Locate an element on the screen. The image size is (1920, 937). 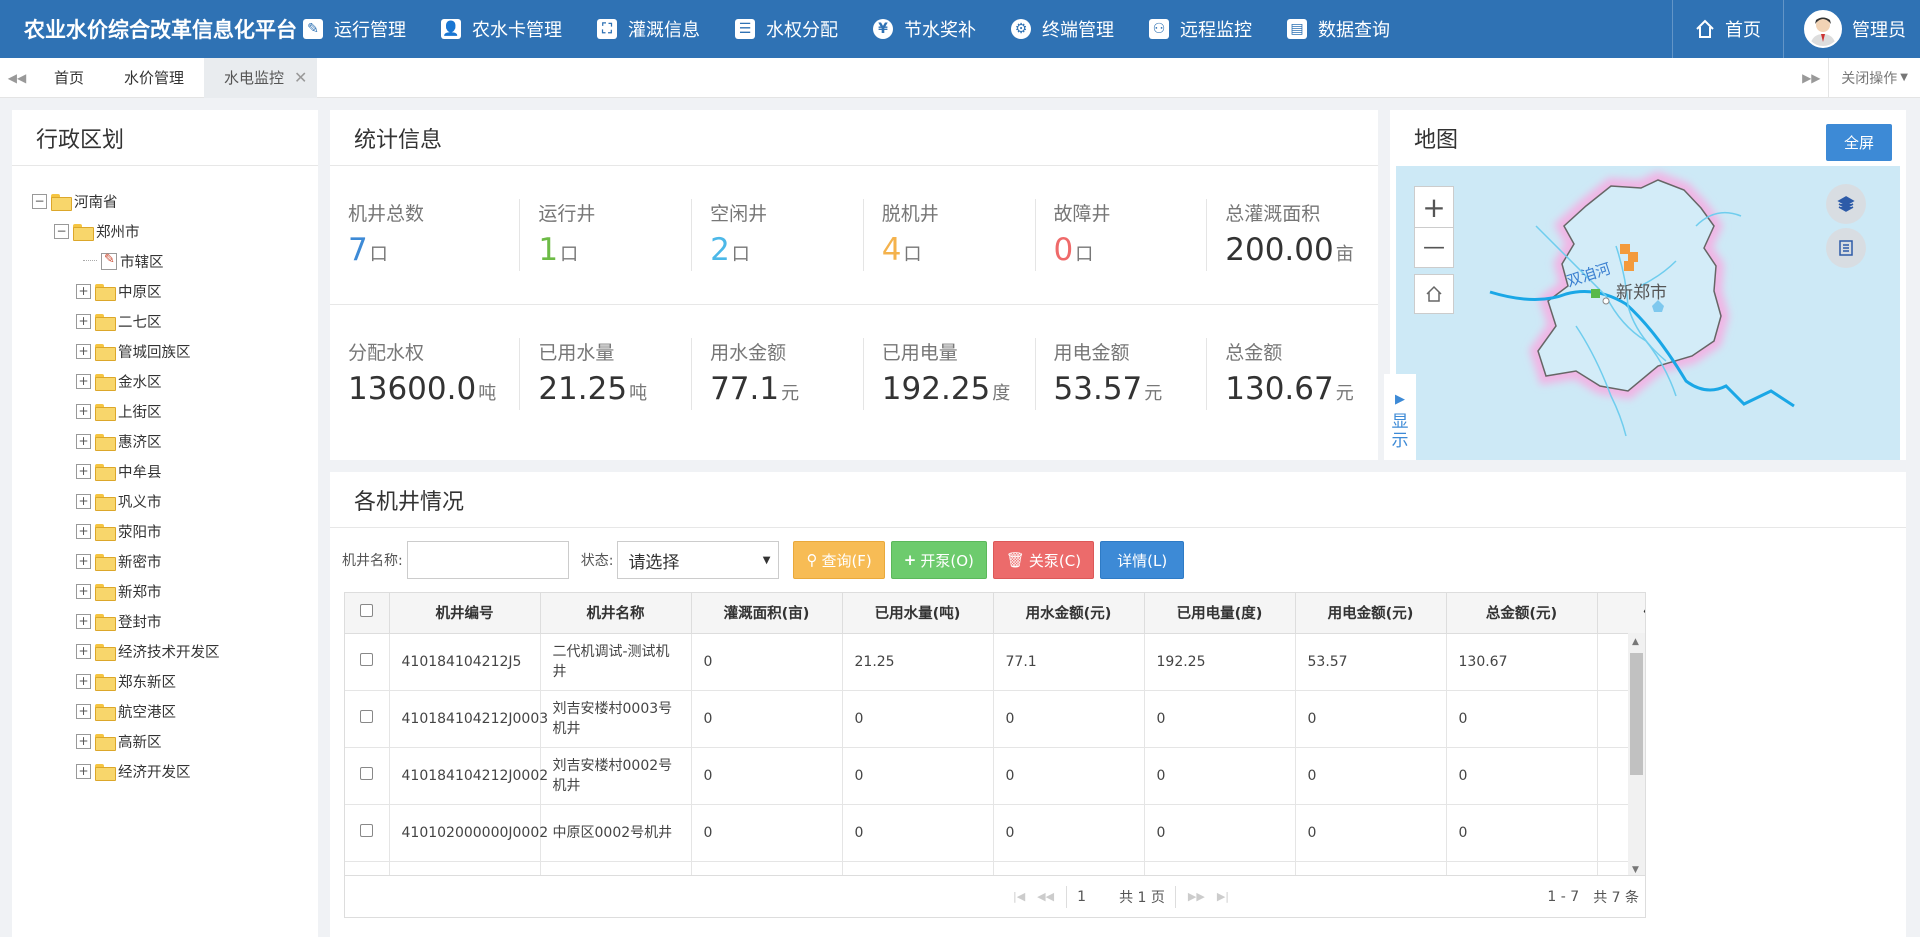
cell-id: 410184104212J0003 is located at coordinates (468, 719).